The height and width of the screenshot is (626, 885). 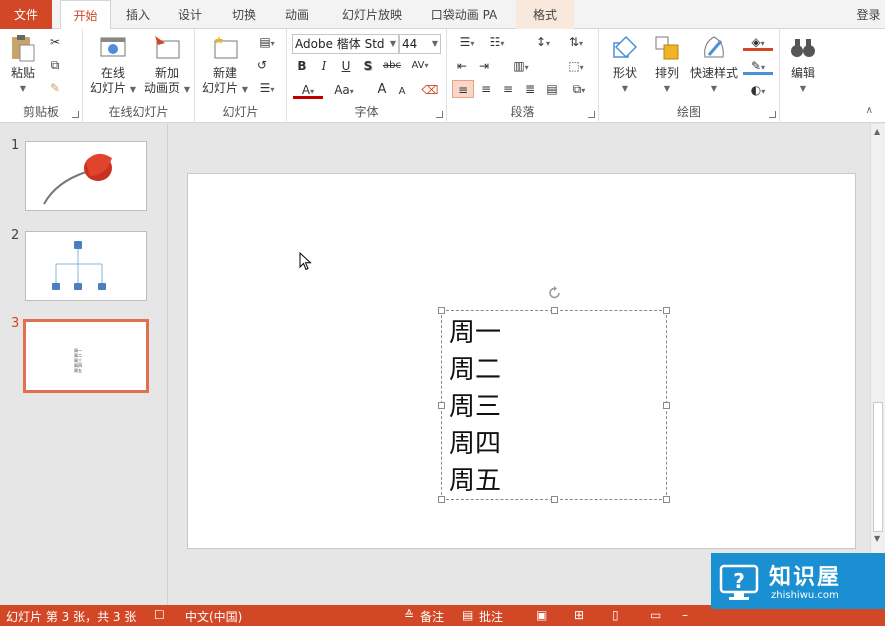 I want to click on change-case-button: Aa▾, so click(x=344, y=90).